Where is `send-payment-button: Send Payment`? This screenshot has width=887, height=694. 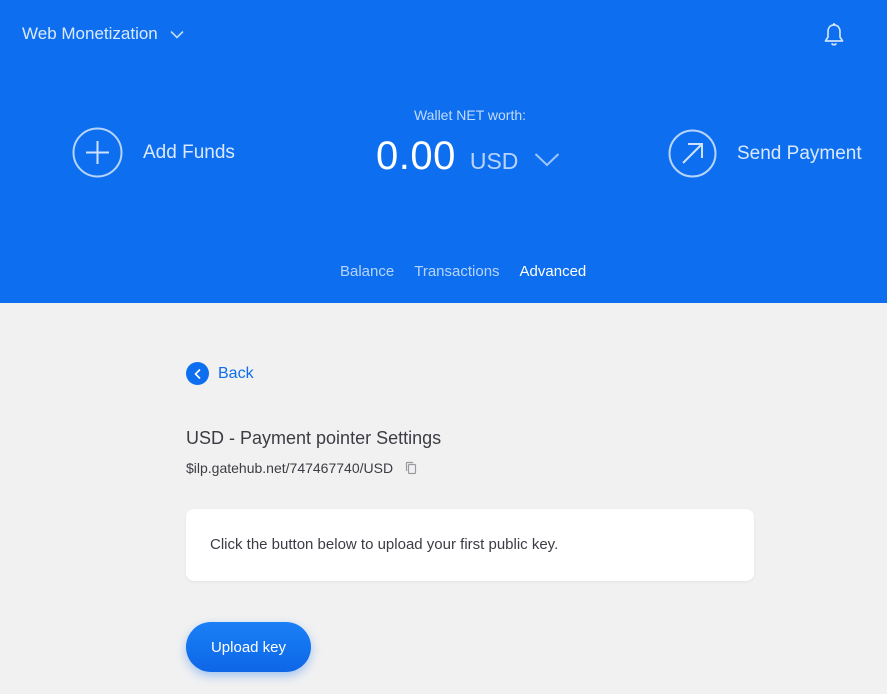 send-payment-button: Send Payment is located at coordinates (765, 153).